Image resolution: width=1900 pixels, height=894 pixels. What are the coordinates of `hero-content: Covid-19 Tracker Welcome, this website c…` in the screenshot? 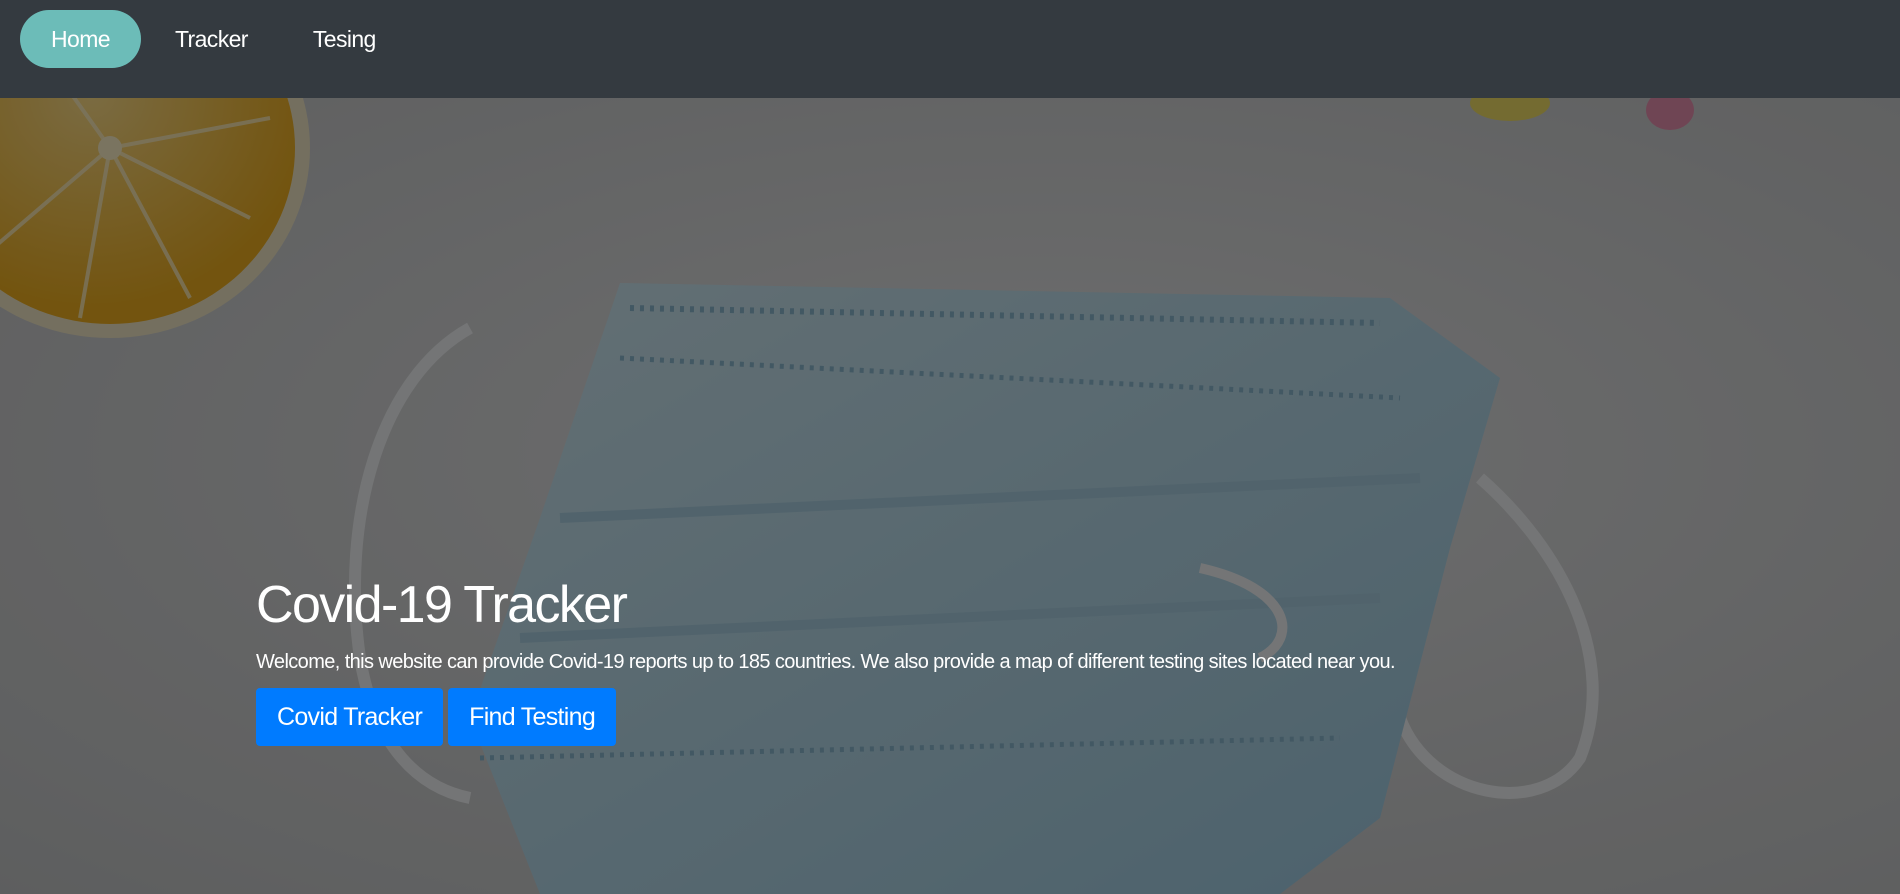 It's located at (906, 661).